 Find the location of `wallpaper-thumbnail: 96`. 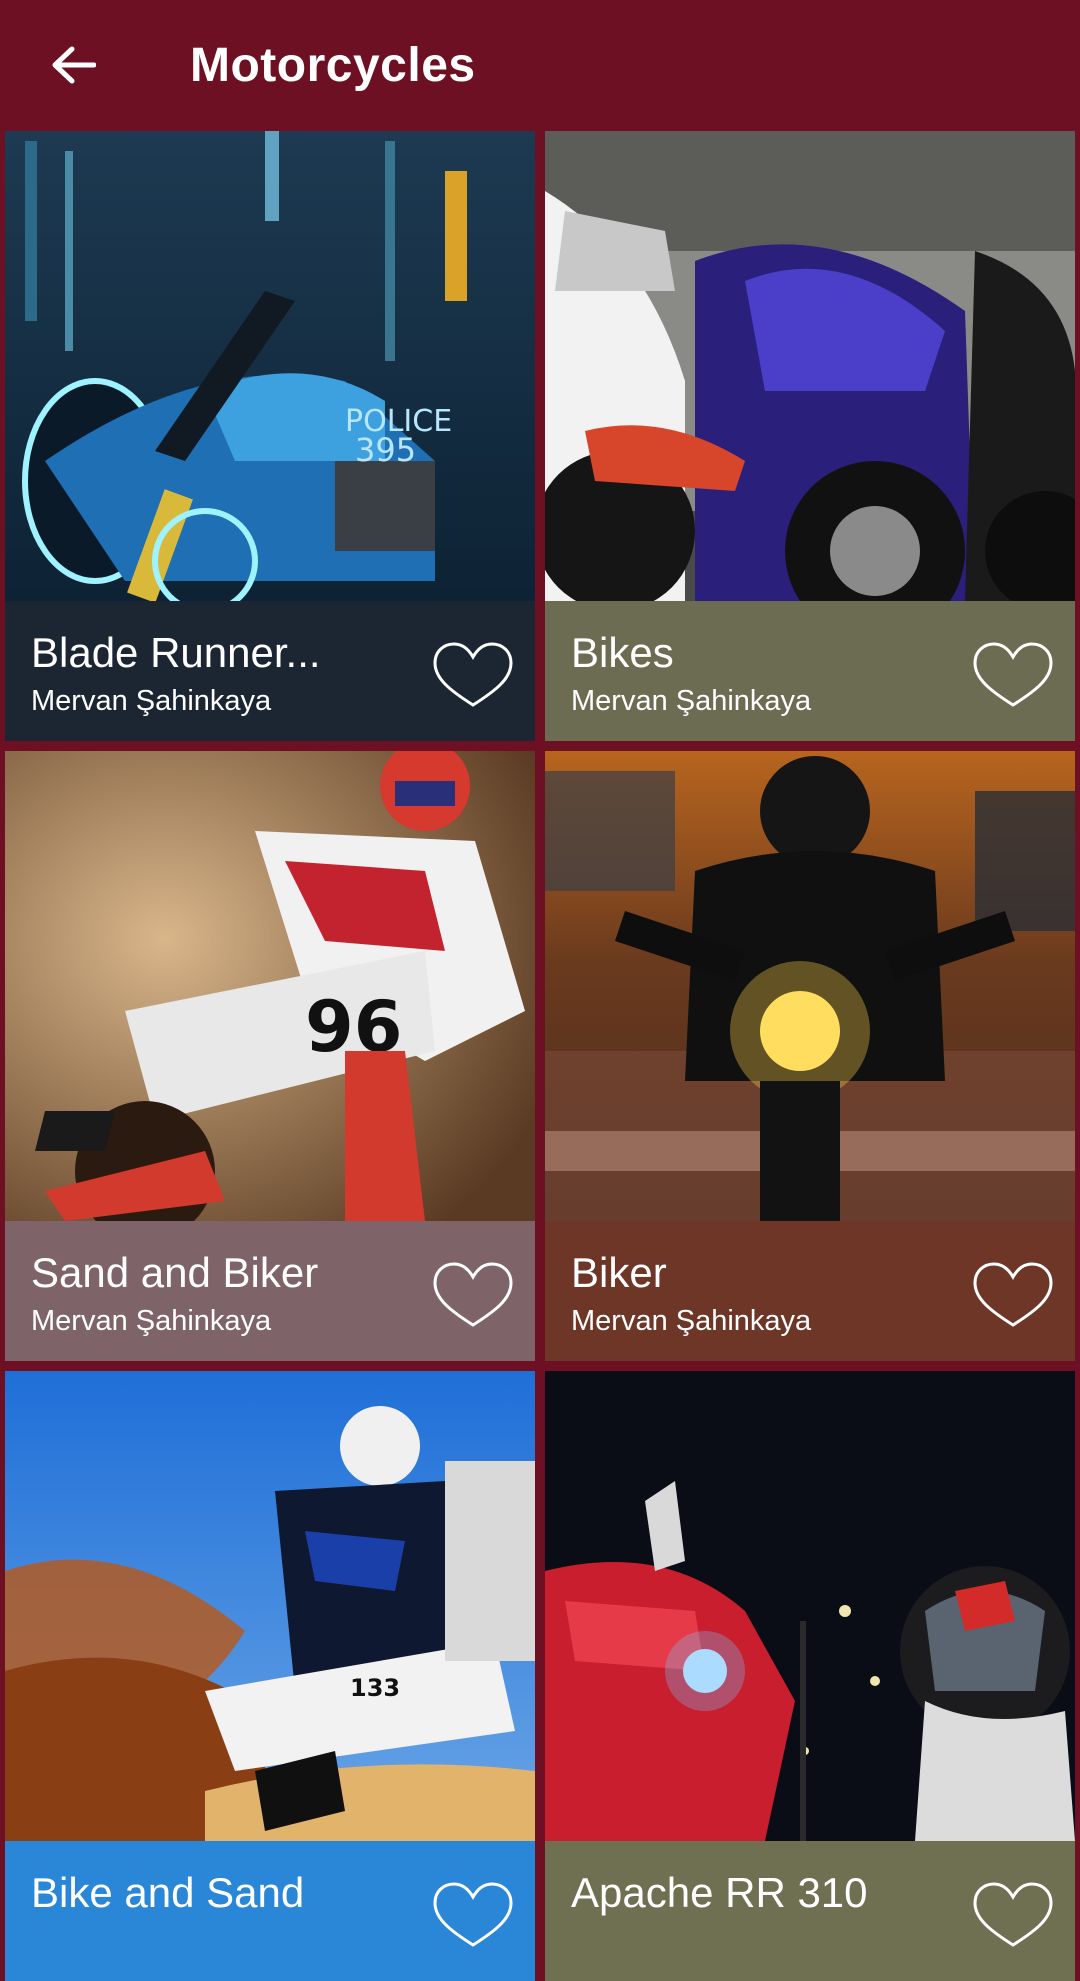

wallpaper-thumbnail: 96 is located at coordinates (270, 986).